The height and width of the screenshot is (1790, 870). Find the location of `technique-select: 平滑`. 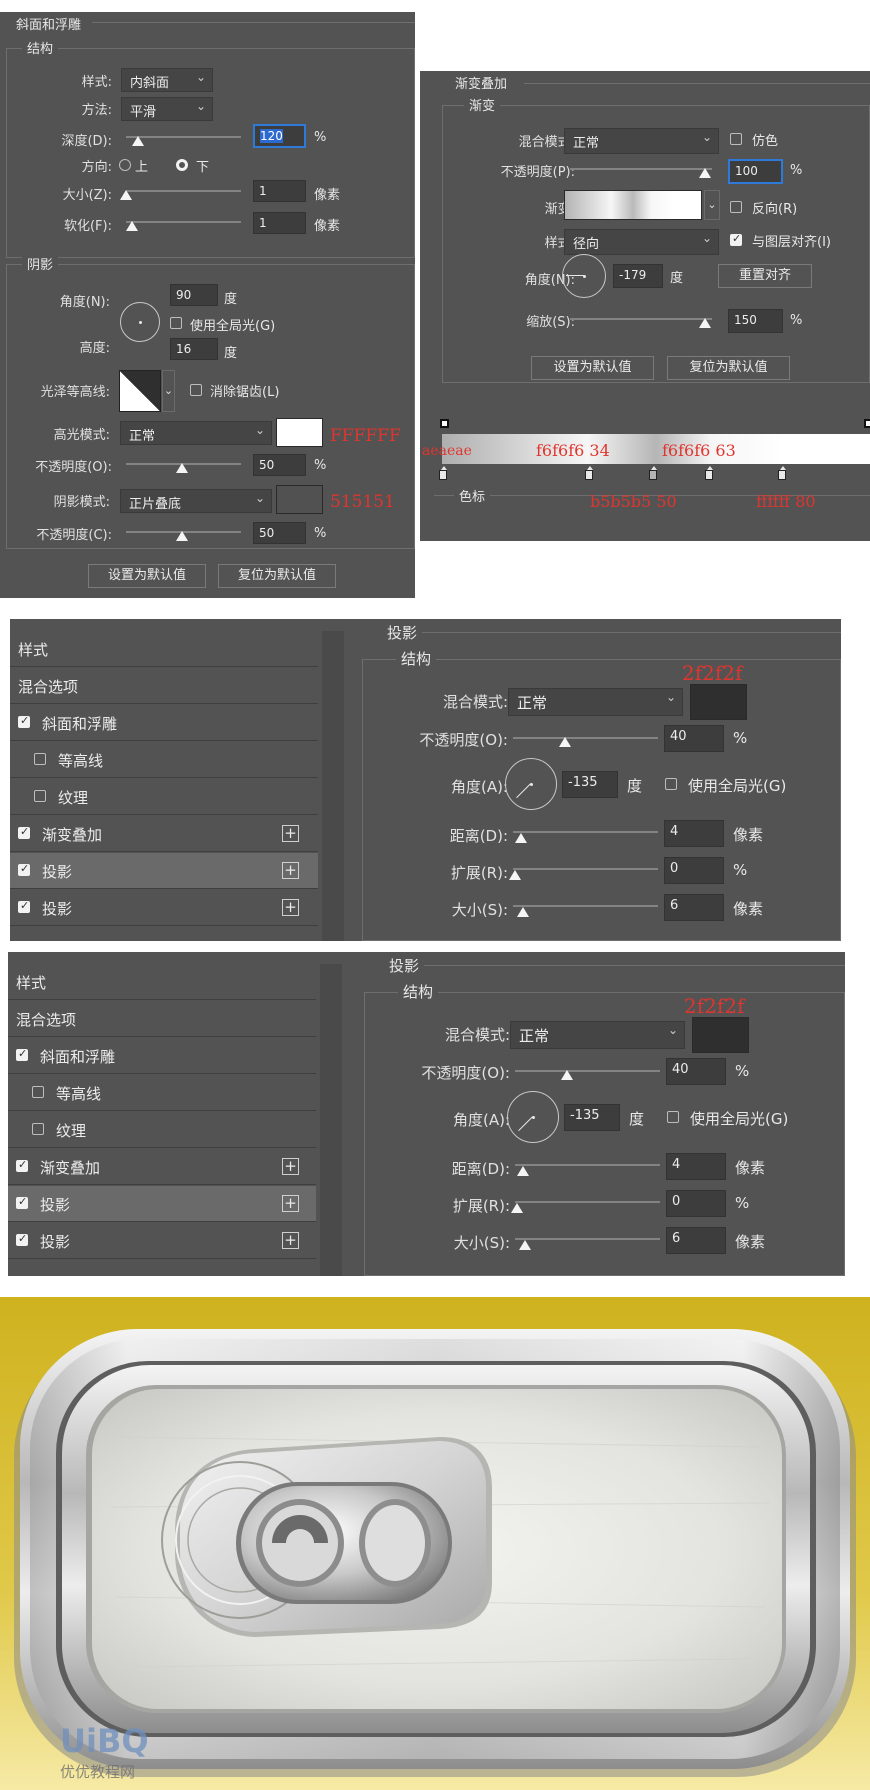

technique-select: 平滑 is located at coordinates (167, 109).